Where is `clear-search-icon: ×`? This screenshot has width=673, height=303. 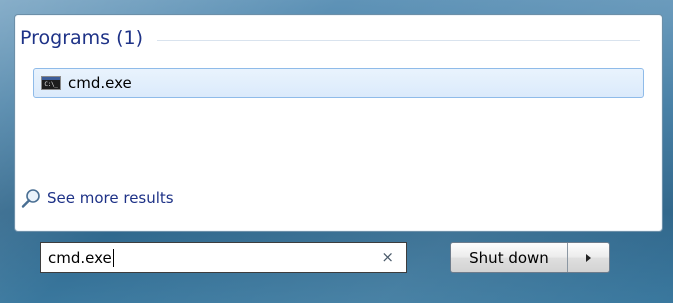
clear-search-icon: × is located at coordinates (387, 257).